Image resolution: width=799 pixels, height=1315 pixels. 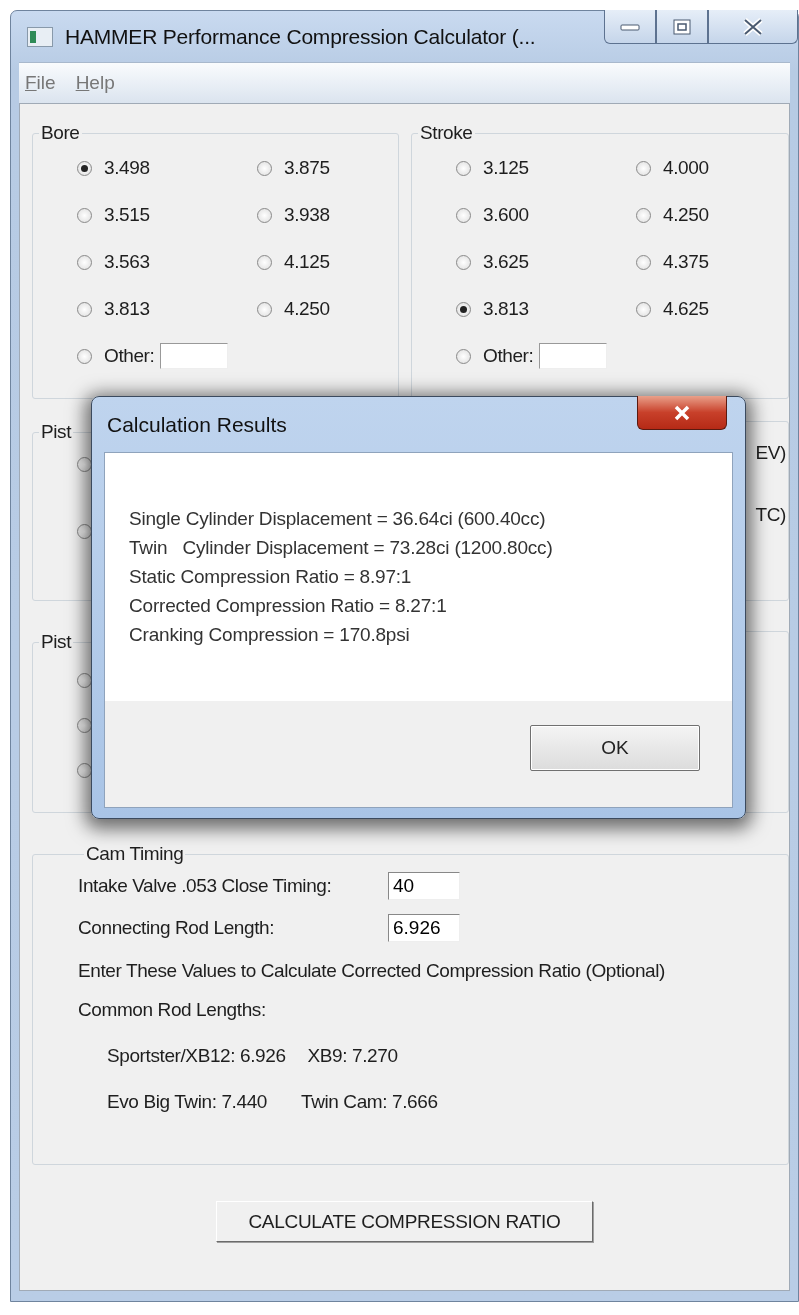 What do you see at coordinates (205, 886) in the screenshot?
I see `field-label: Intake Valve .053 Close Timing:` at bounding box center [205, 886].